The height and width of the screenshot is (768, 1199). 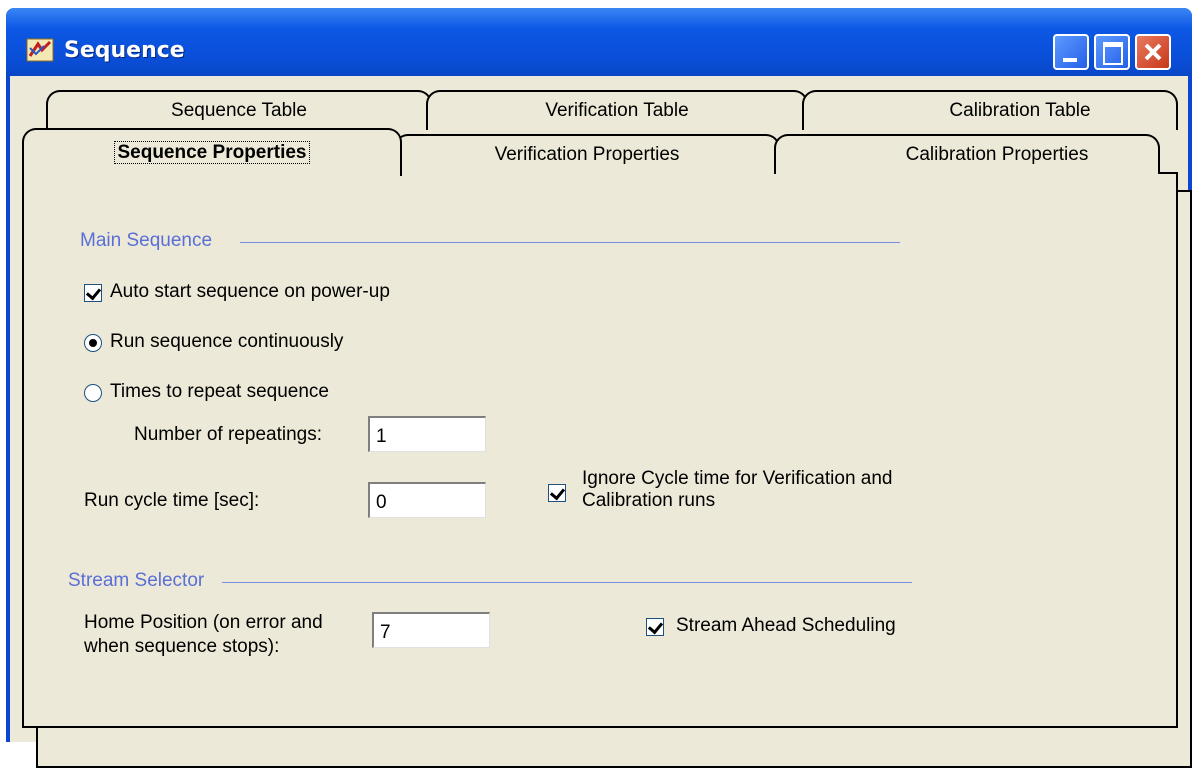 I want to click on tab-calibration-properties: Calibration Properties, so click(x=967, y=154).